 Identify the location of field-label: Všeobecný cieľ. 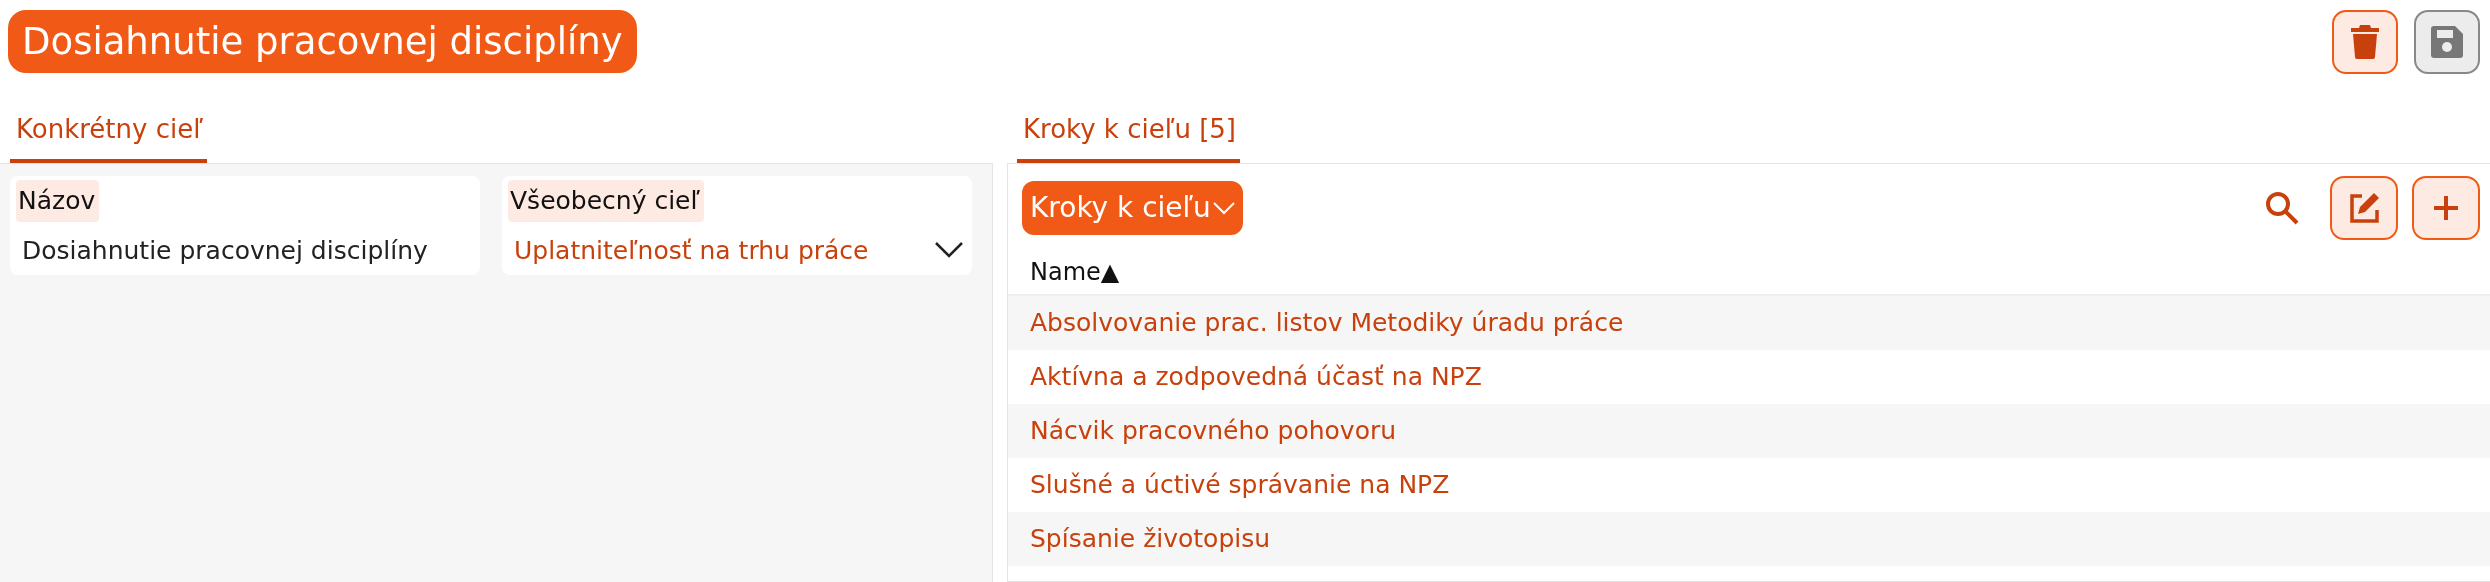
(606, 201).